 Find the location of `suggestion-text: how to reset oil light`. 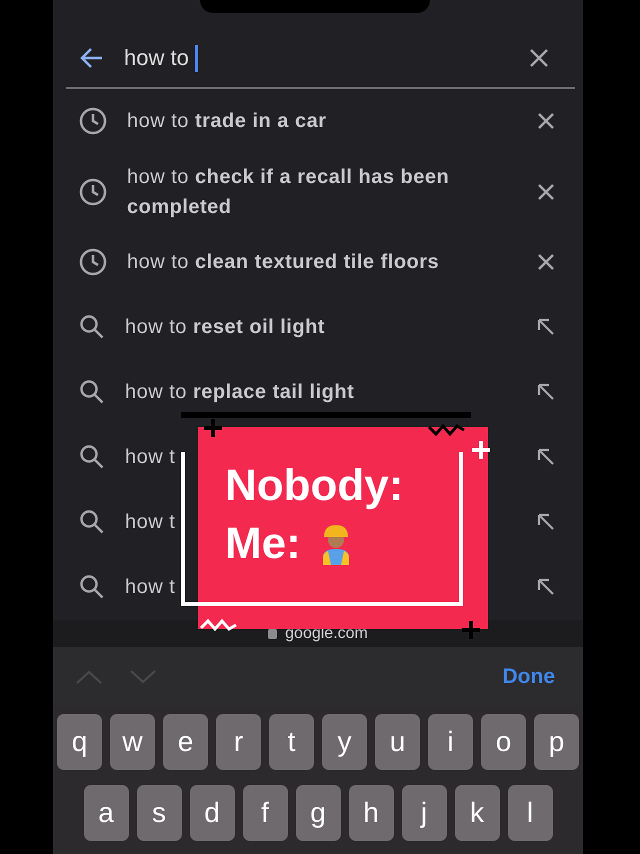

suggestion-text: how to reset oil light is located at coordinates (225, 327).